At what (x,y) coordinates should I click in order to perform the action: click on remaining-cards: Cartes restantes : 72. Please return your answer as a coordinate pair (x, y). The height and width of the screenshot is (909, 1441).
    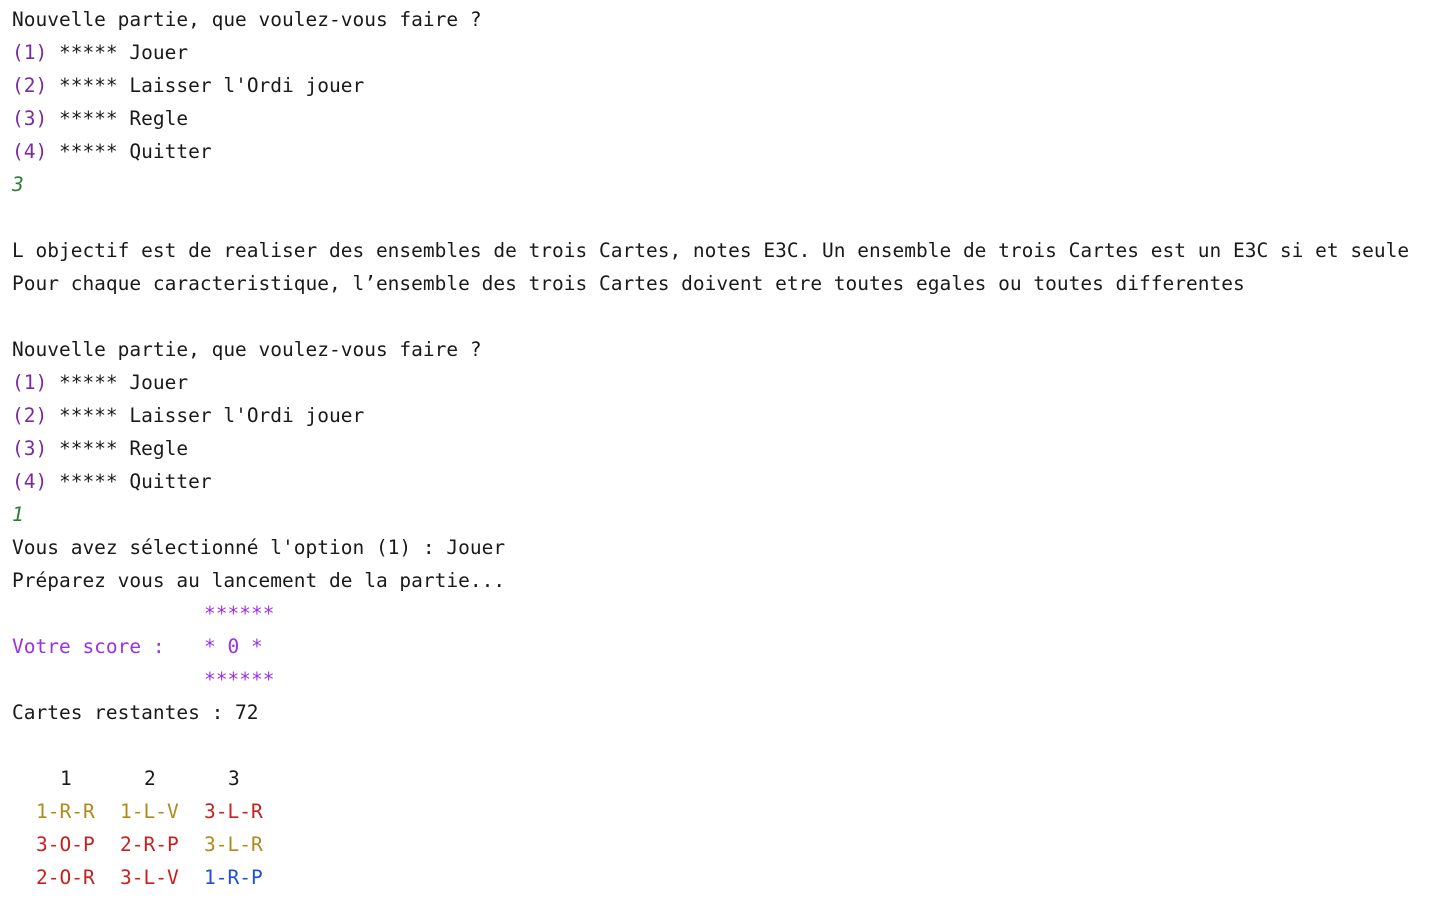
    Looking at the image, I should click on (720, 712).